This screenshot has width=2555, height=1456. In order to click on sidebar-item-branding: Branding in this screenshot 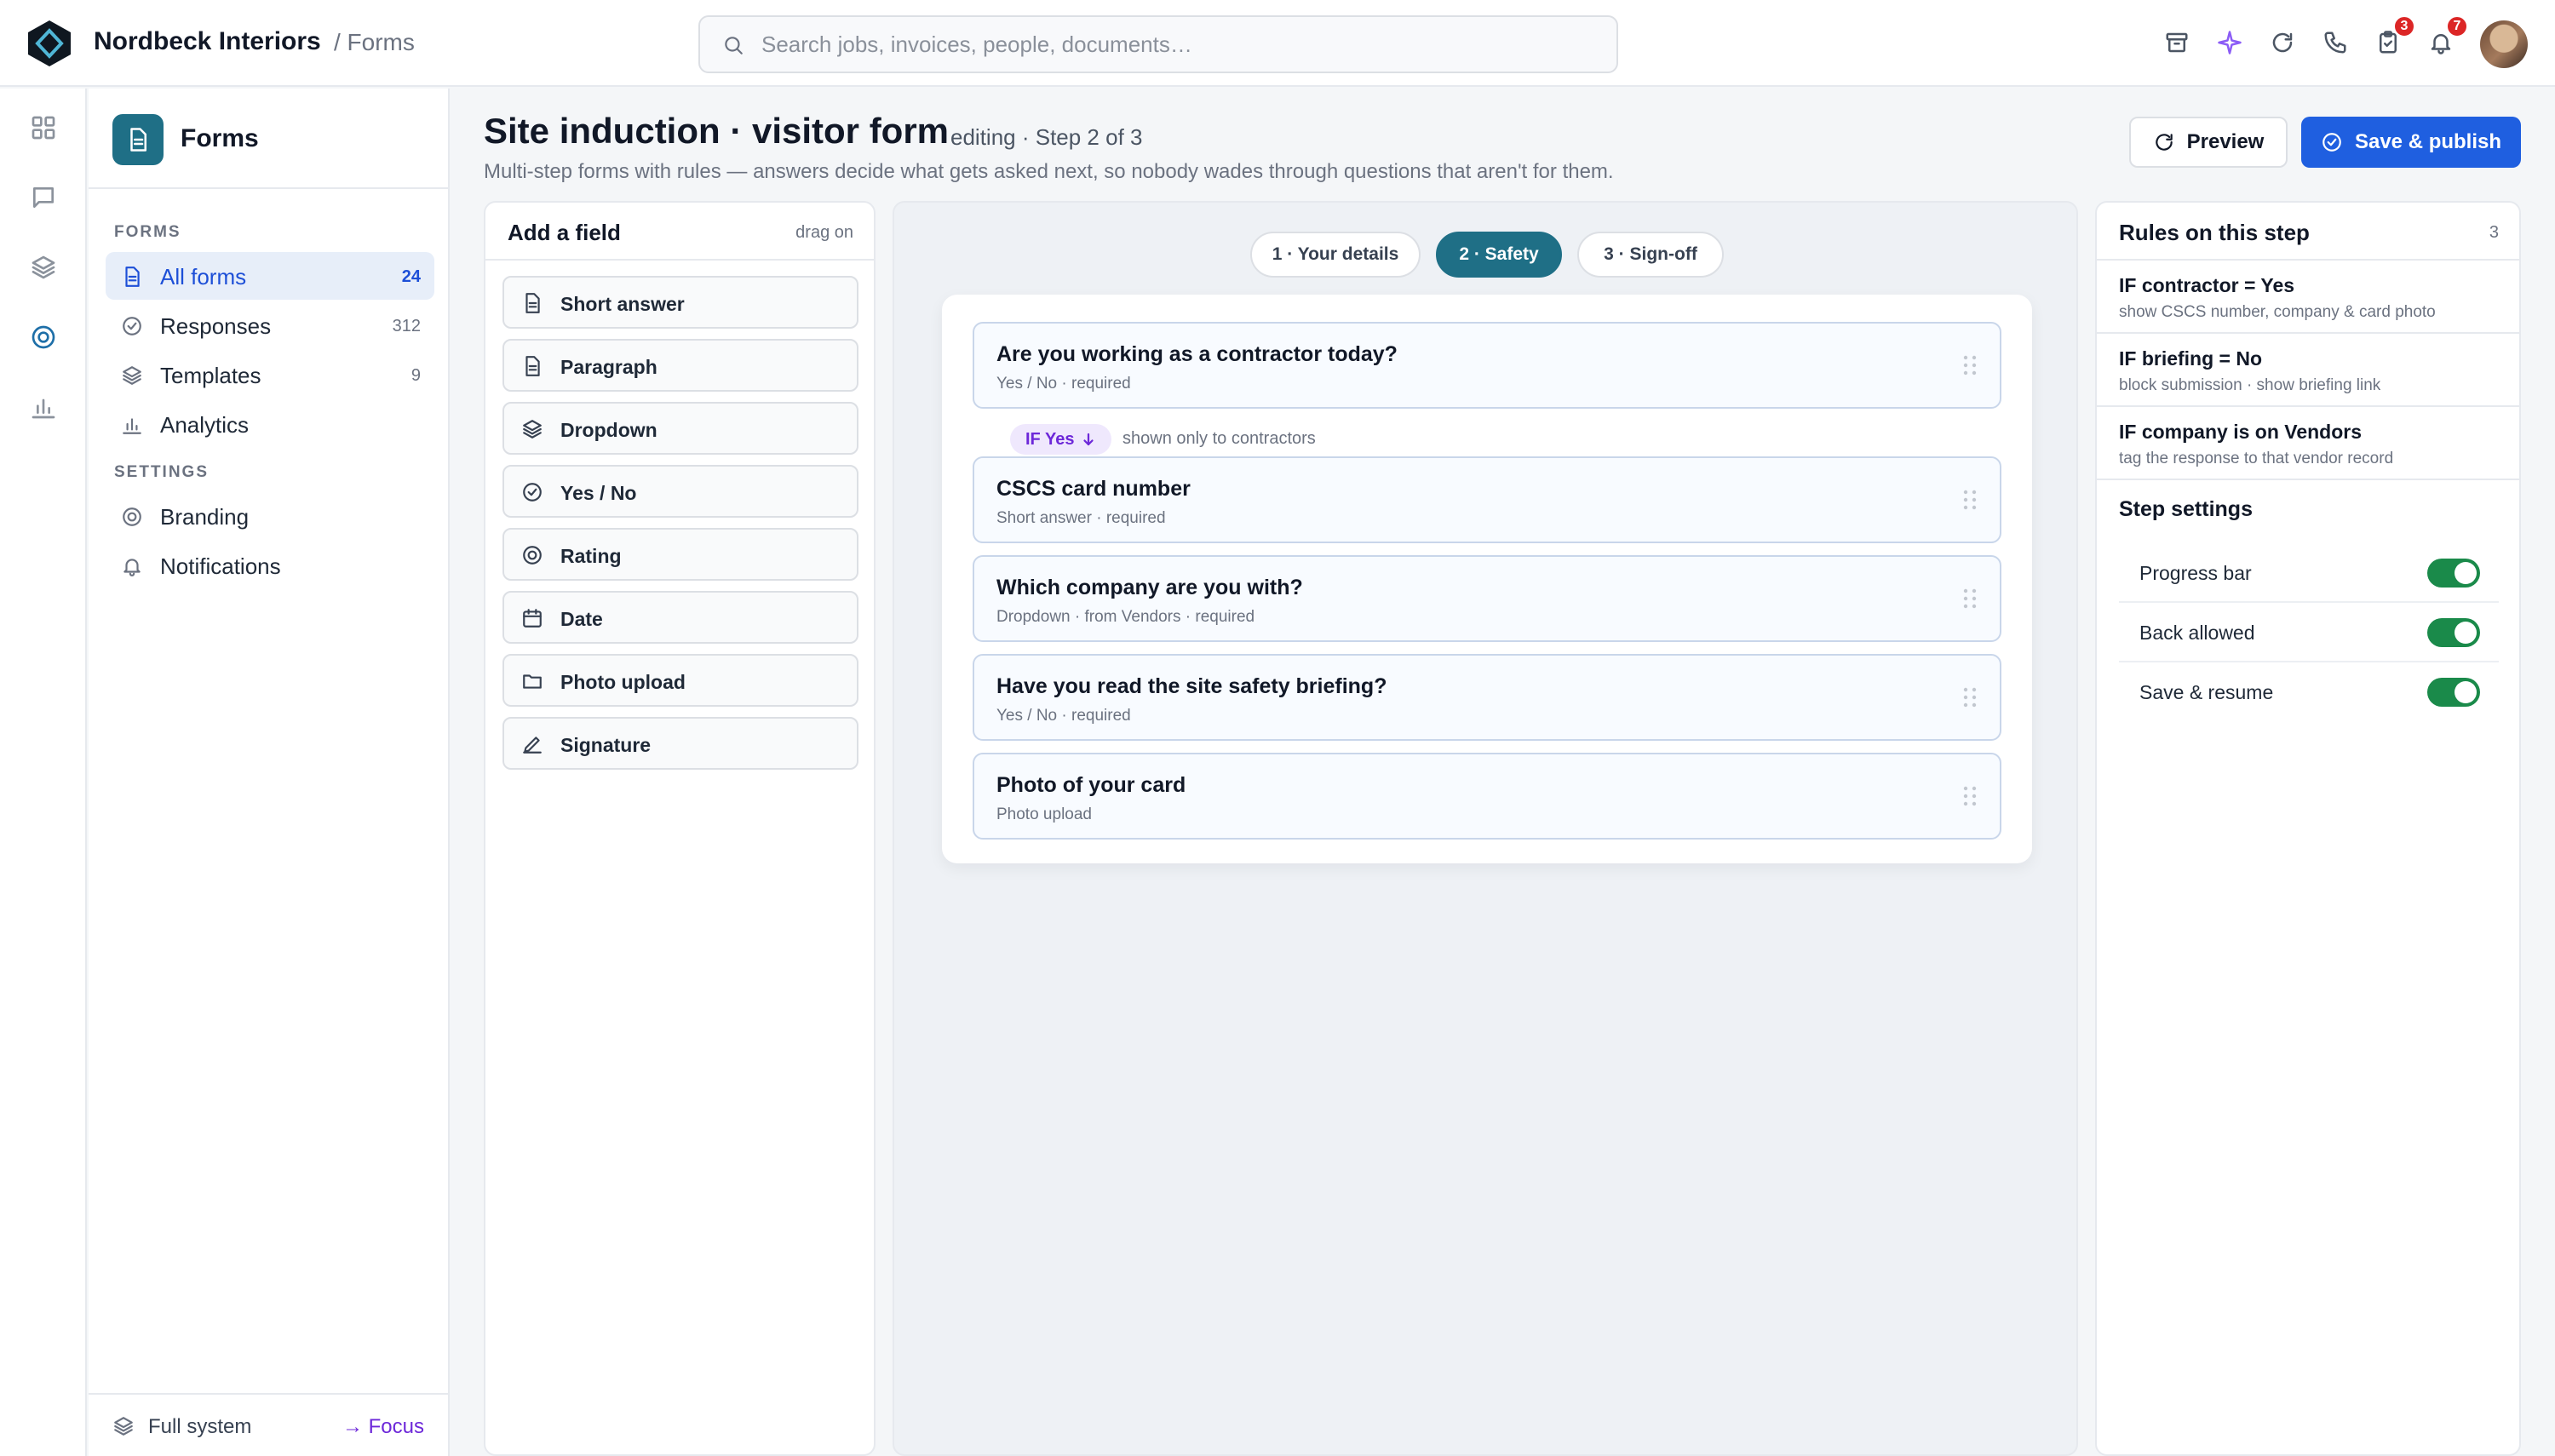, I will do `click(270, 516)`.